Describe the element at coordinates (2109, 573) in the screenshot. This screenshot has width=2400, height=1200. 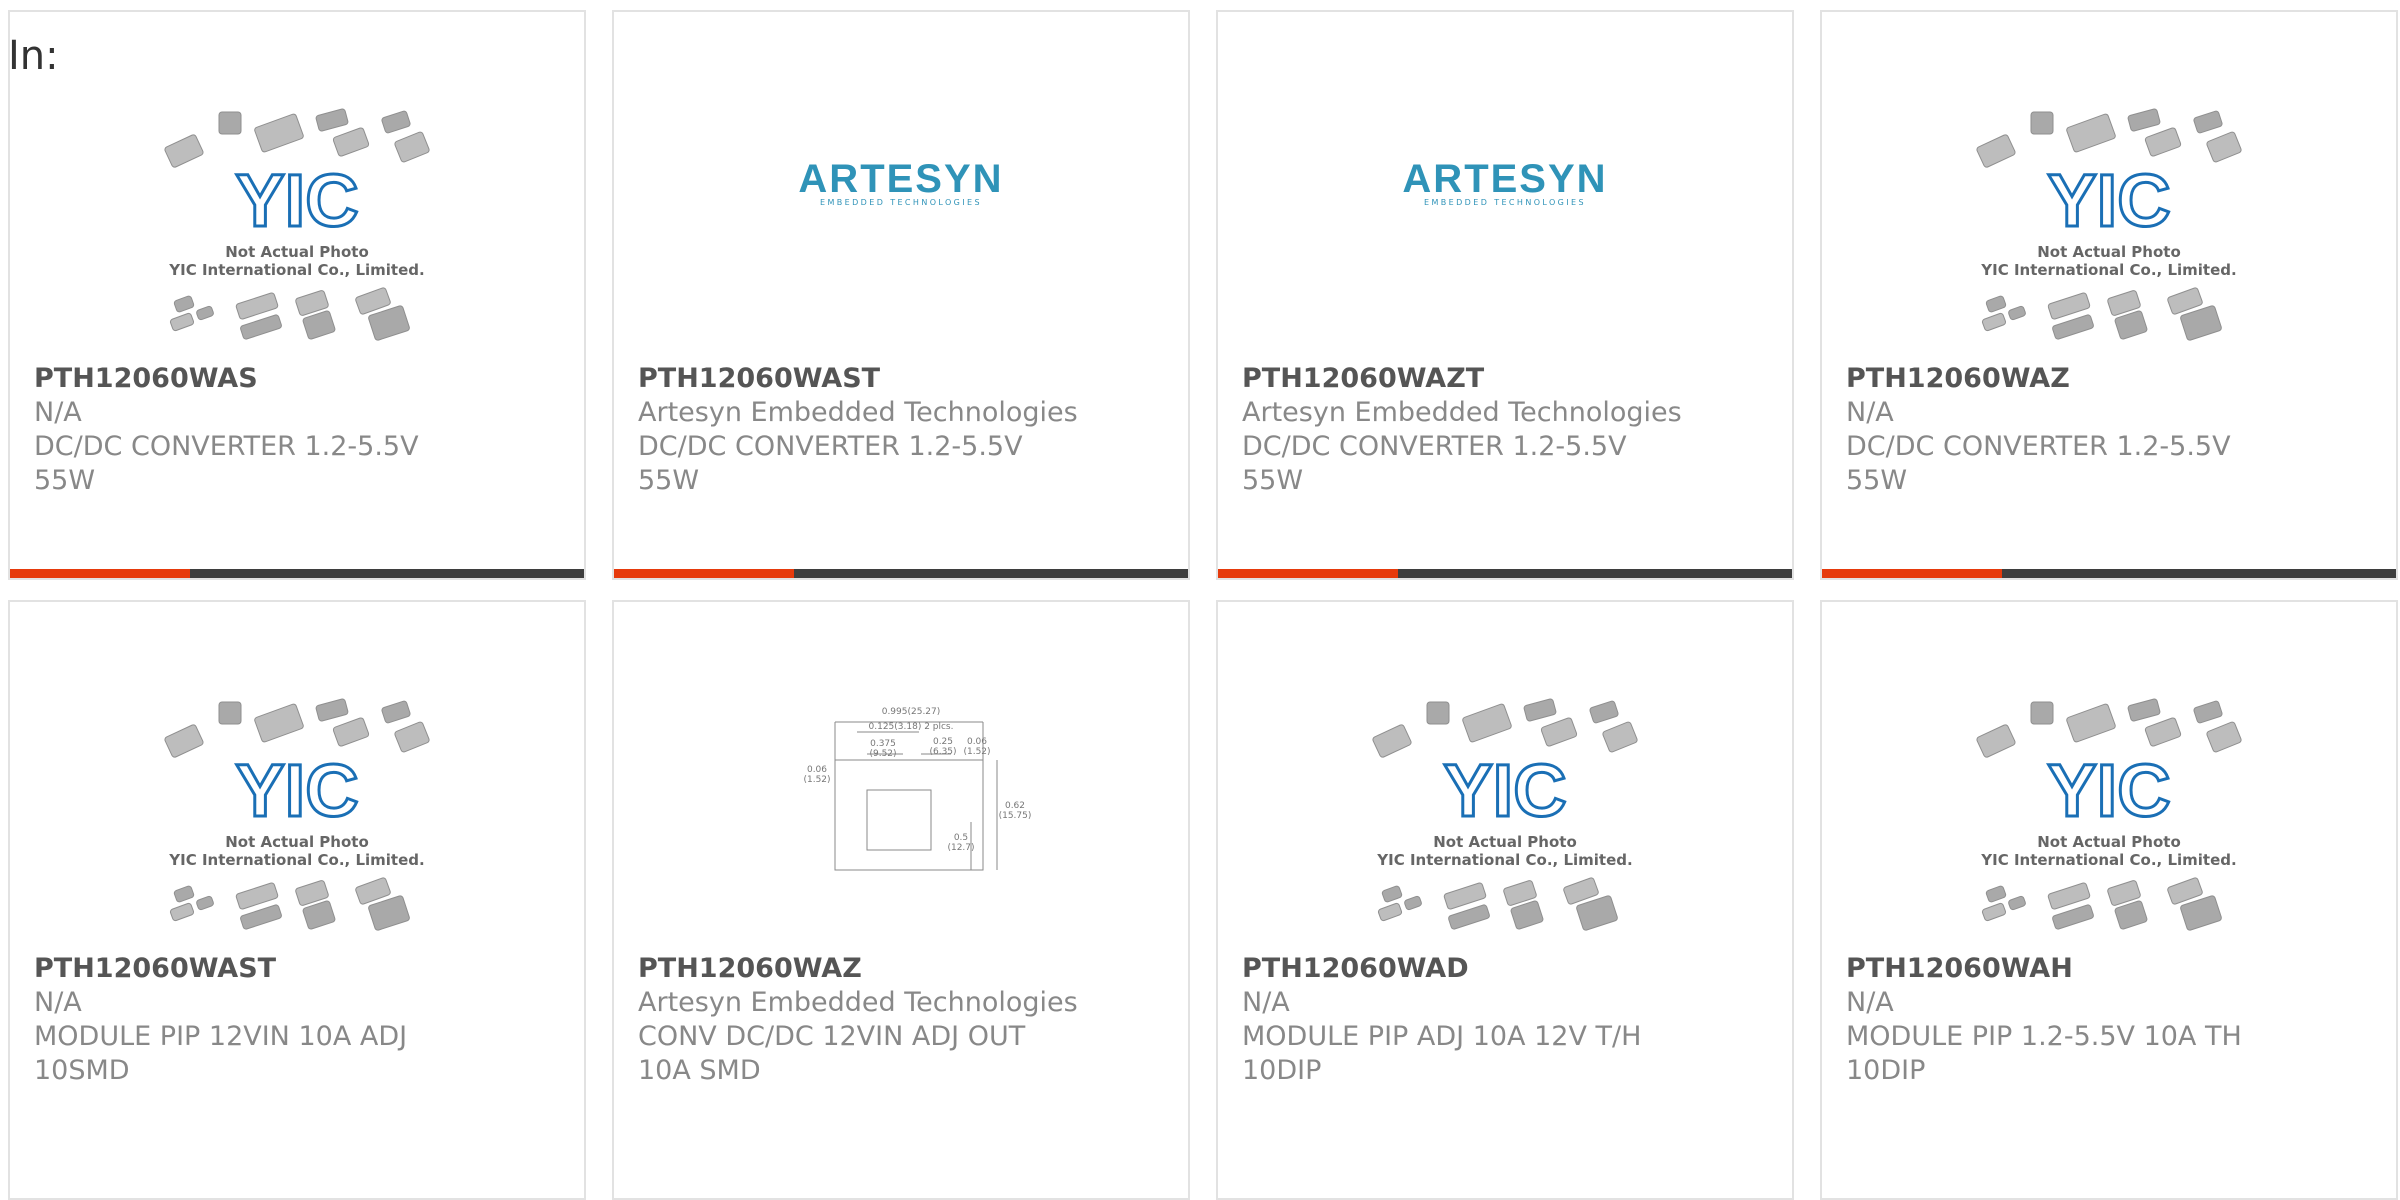
I see `card-accent-bar` at that location.